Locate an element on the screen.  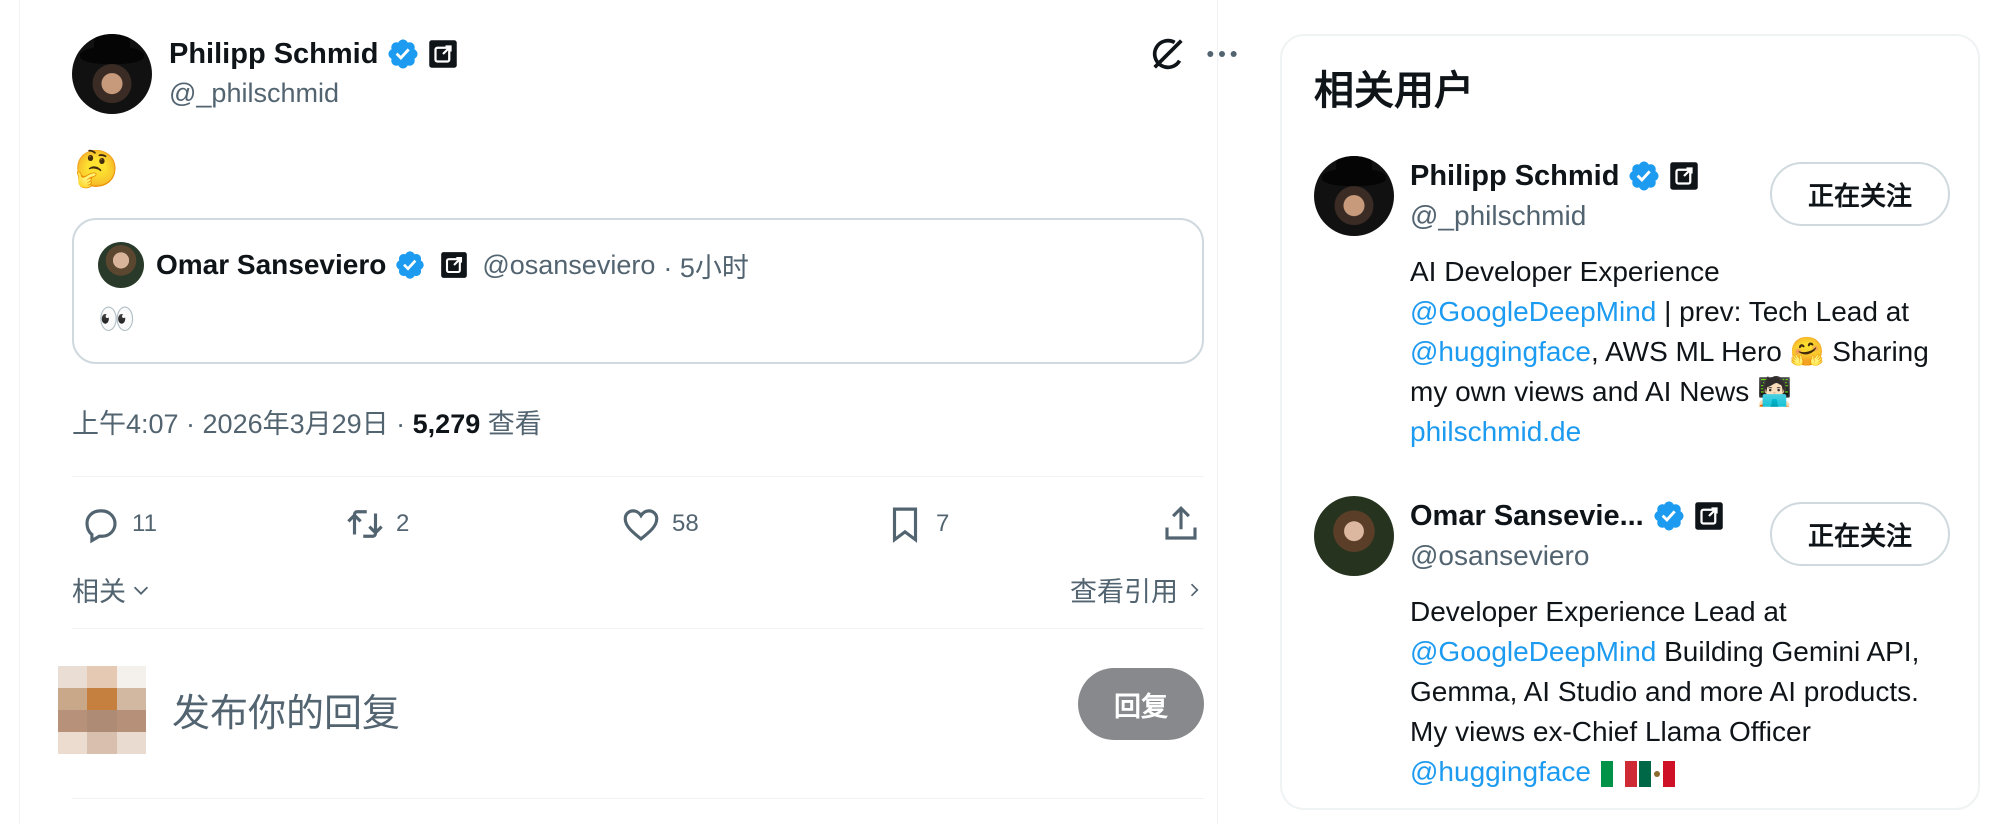
quoted-tweet-header: Omar Sanseviero @osanseviero · 5小时 is located at coordinates (423, 265).